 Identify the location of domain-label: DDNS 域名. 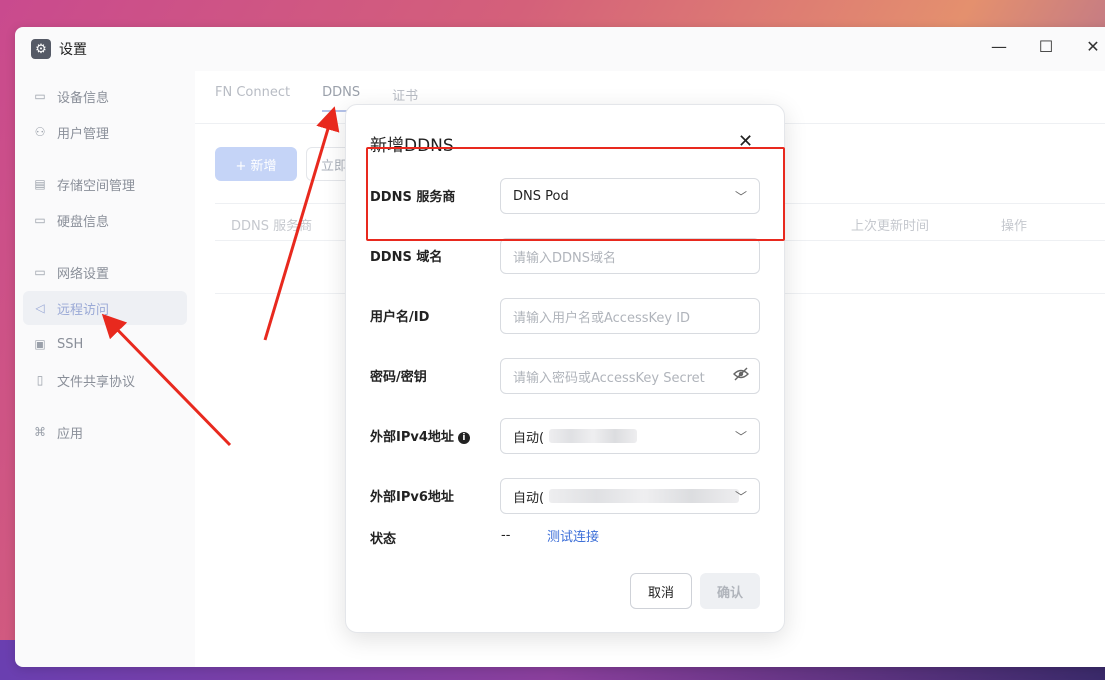
(406, 257).